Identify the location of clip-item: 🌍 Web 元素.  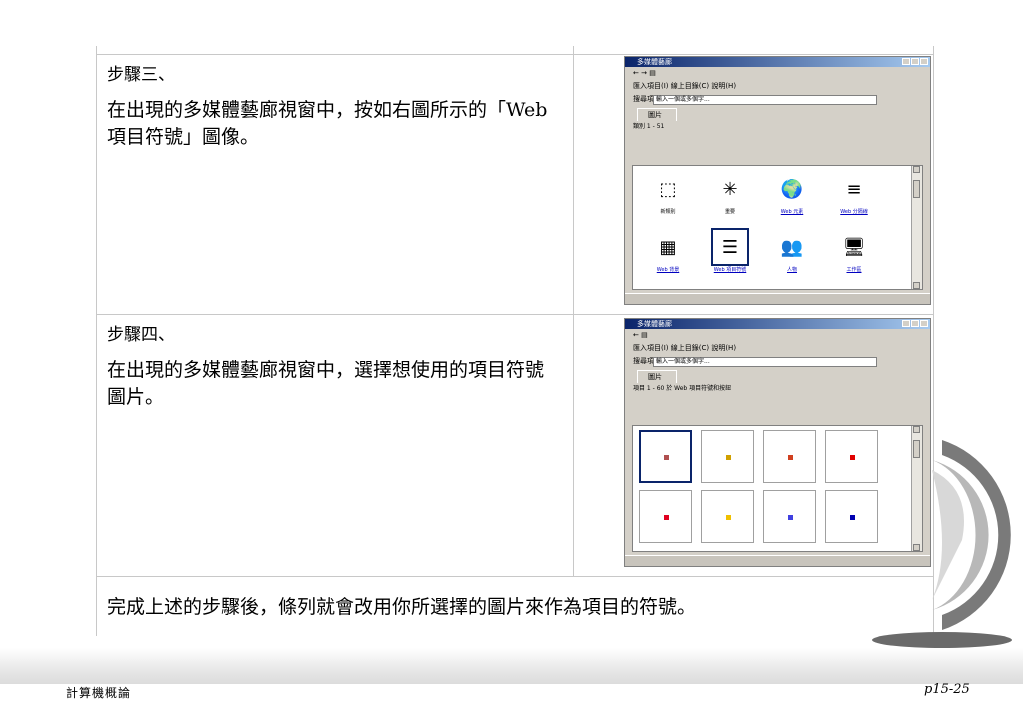
(792, 194).